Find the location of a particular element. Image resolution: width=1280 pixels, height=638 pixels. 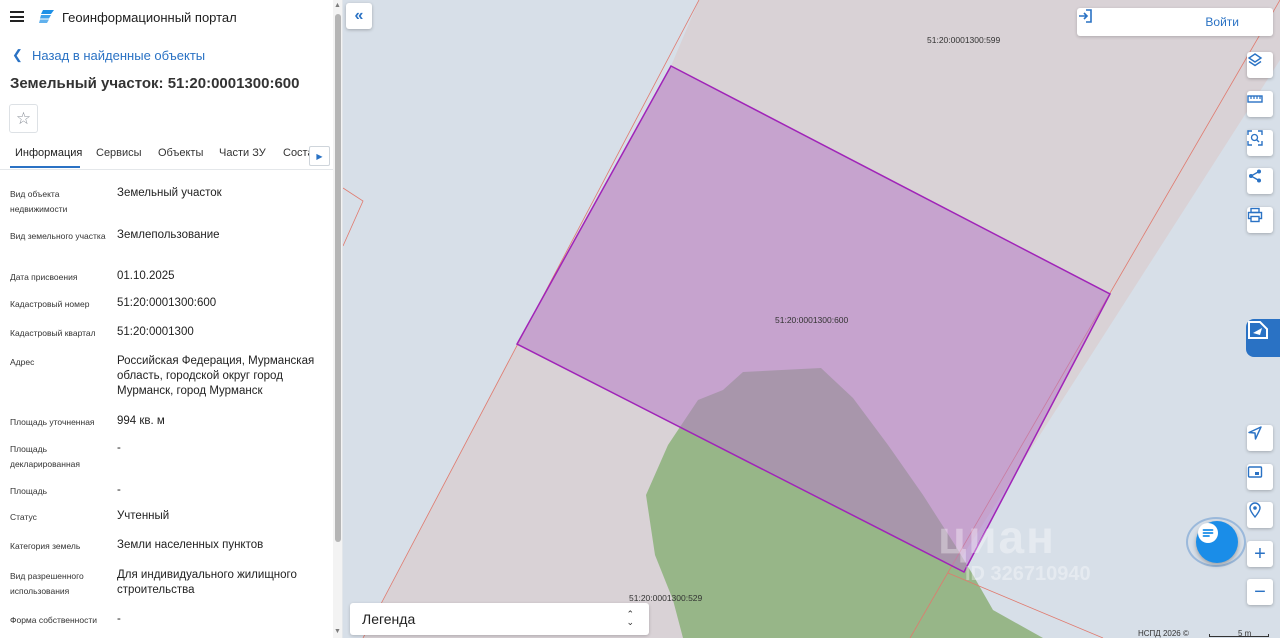

property-label: Вид объекта недвижимости is located at coordinates (39, 201).